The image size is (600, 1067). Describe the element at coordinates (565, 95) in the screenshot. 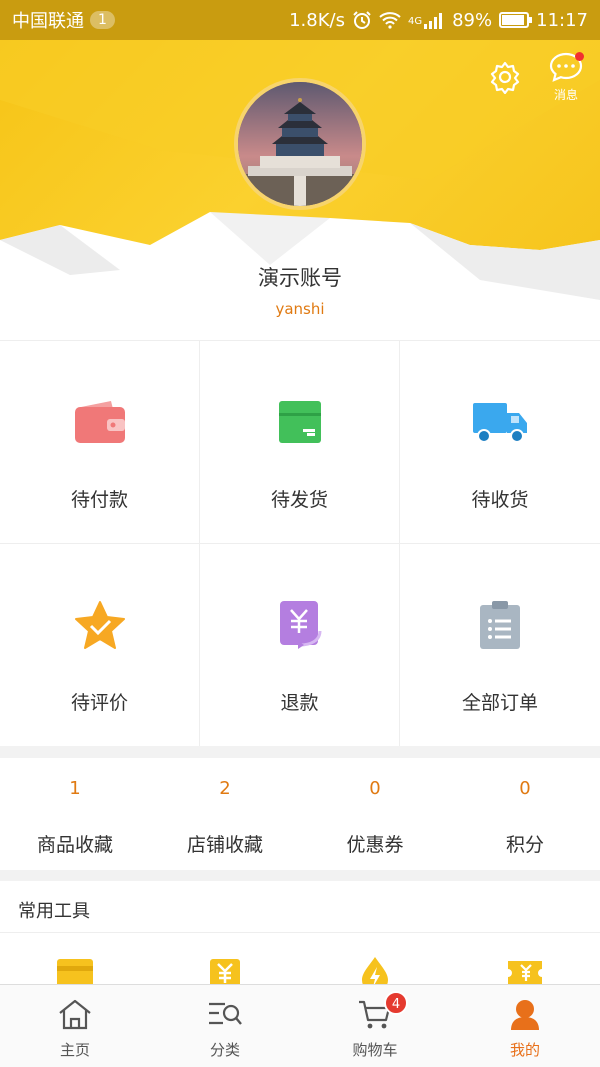

I see `messages-label: 消息` at that location.